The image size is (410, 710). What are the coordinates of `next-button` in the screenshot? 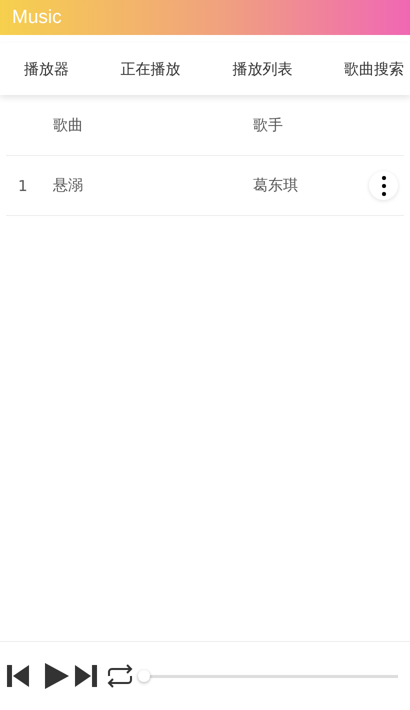 It's located at (86, 676).